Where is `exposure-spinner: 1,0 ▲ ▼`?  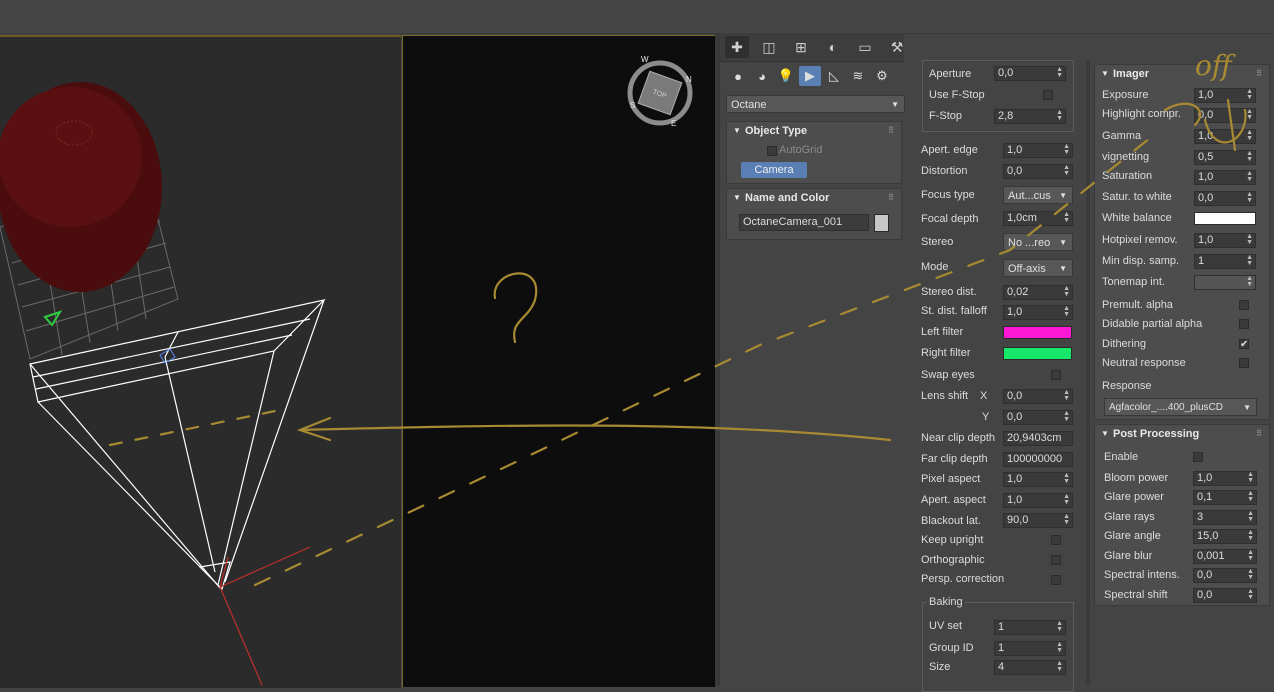
exposure-spinner: 1,0 ▲ ▼ is located at coordinates (1225, 95).